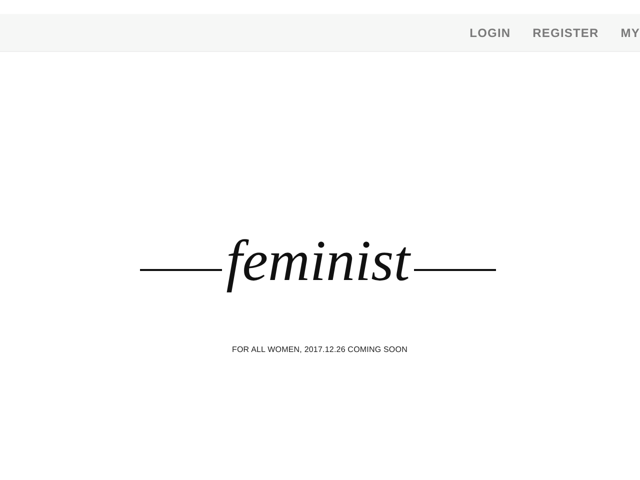 This screenshot has height=480, width=640. I want to click on nav-link: LOGIN, so click(490, 33).